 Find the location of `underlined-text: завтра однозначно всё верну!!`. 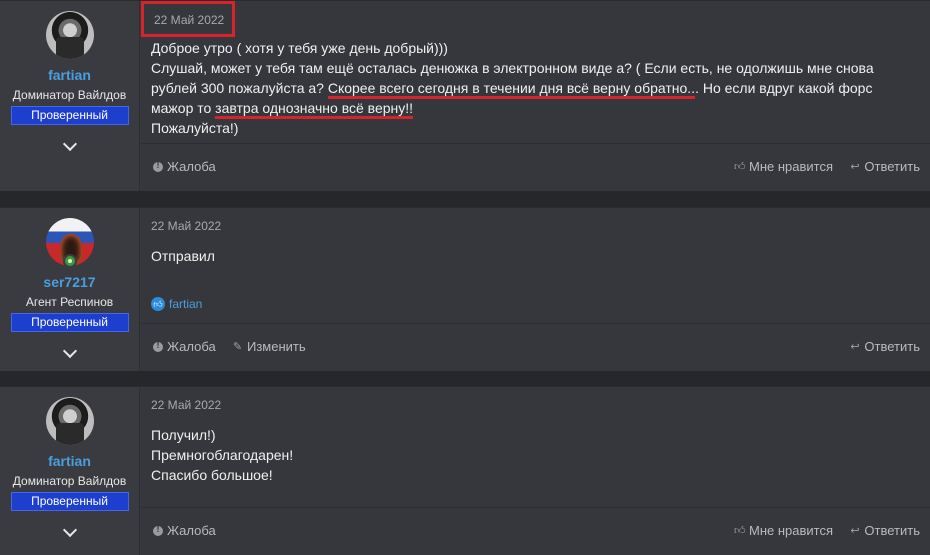

underlined-text: завтра однозначно всё верну!! is located at coordinates (314, 109).